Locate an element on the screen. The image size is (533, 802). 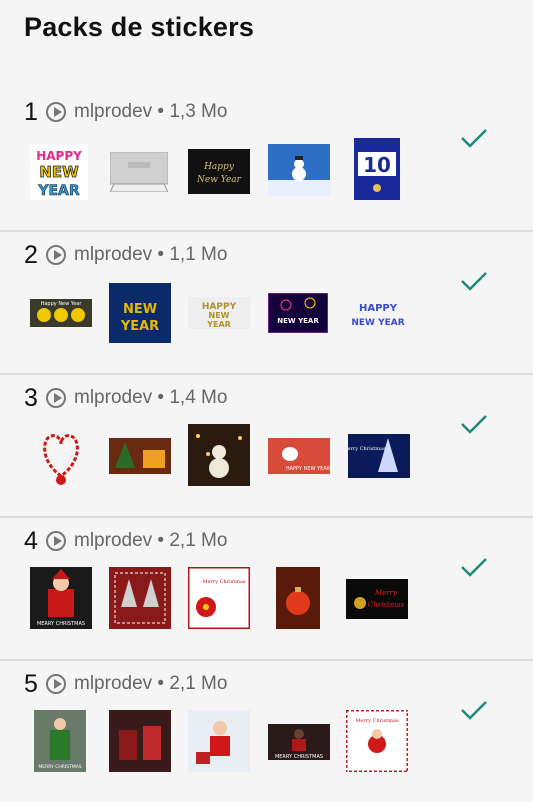
fireworks-new-year-sticker: NEW YEAR is located at coordinates (298, 313).